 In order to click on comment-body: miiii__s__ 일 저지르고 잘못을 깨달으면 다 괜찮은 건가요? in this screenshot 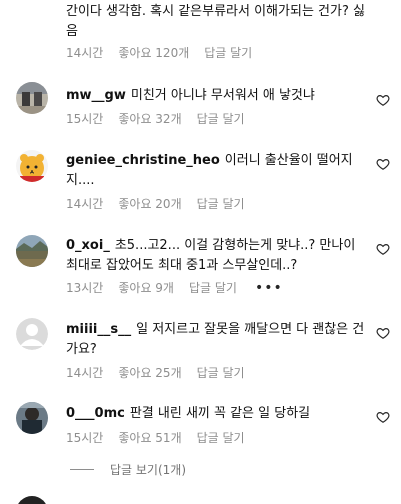, I will do `click(216, 340)`.